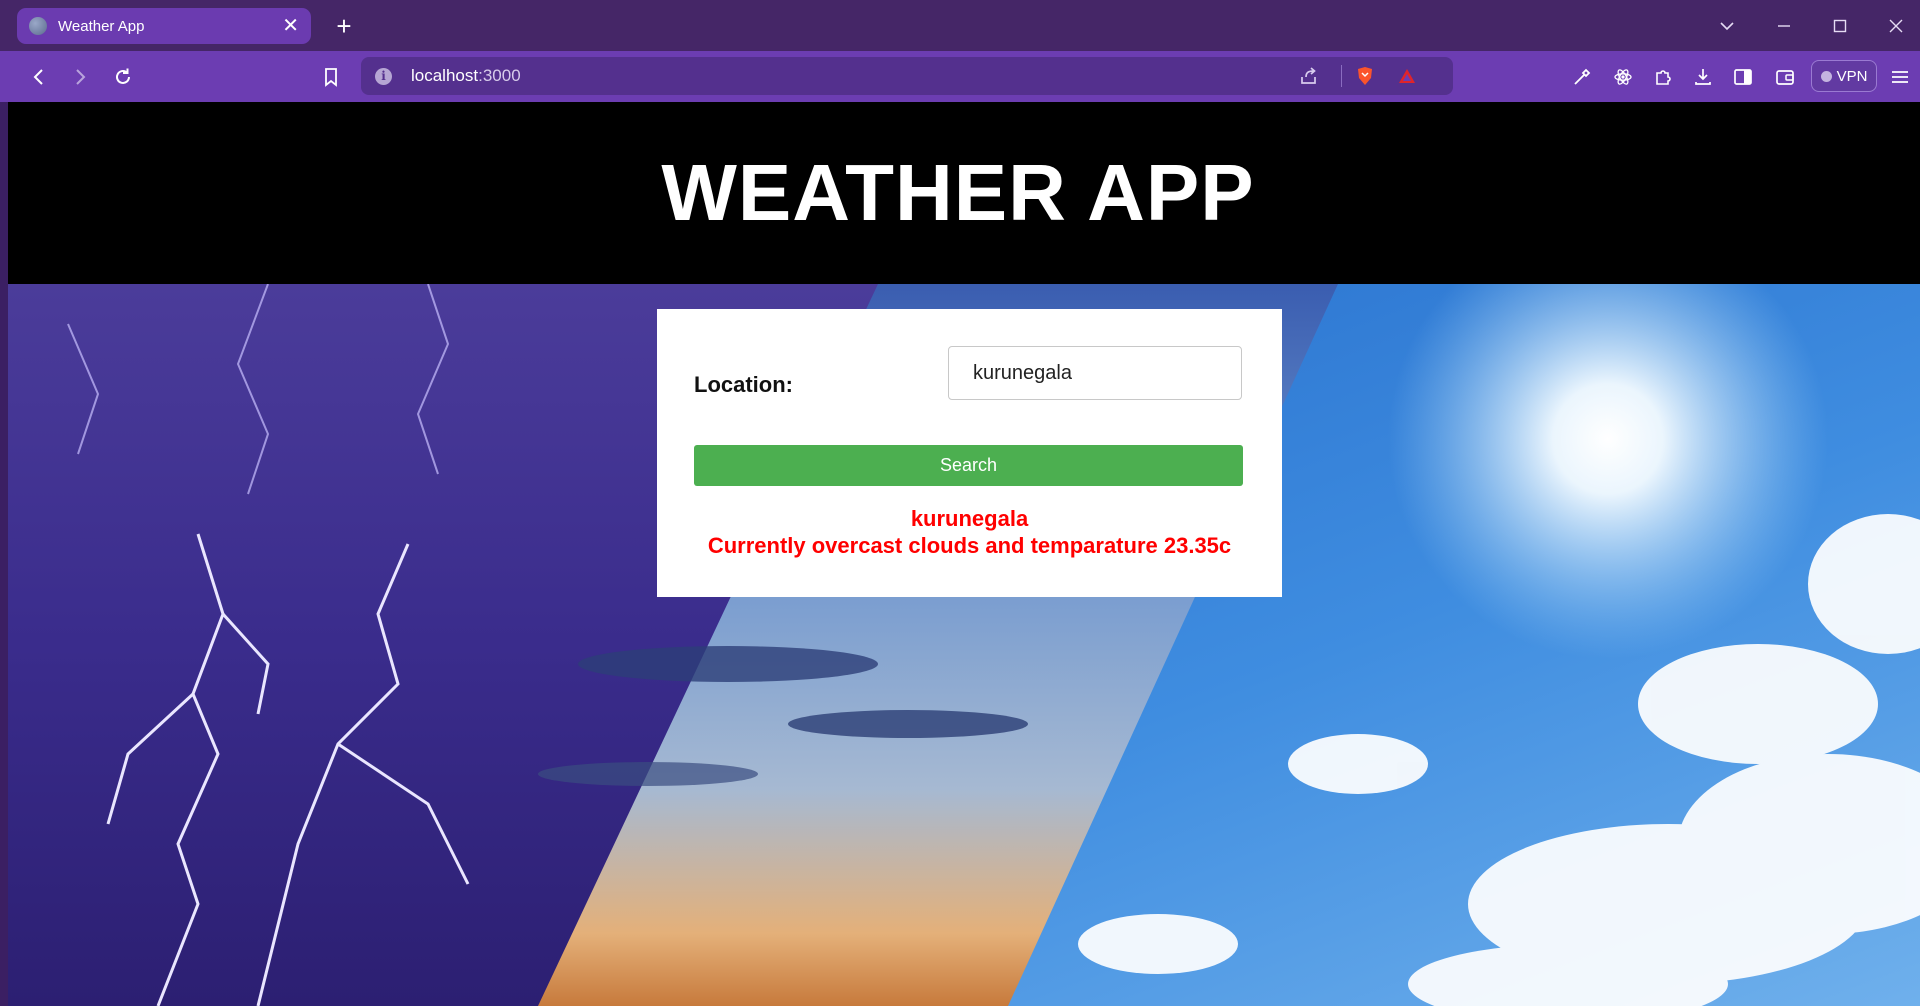 The height and width of the screenshot is (1006, 1920). I want to click on minimize-icon, so click(1784, 26).